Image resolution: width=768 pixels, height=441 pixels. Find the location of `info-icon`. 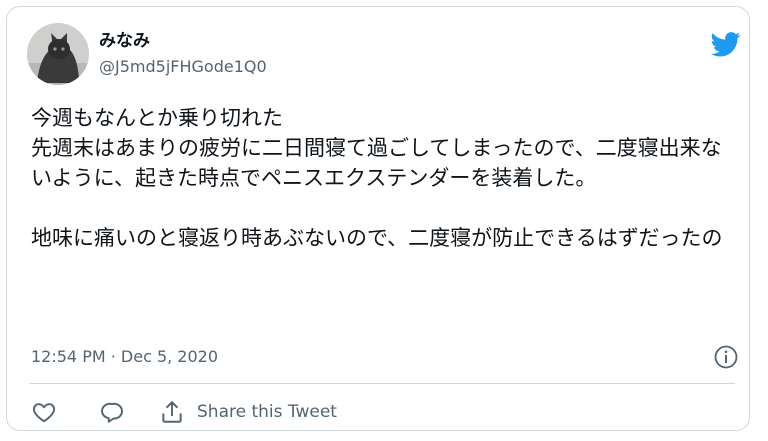

info-icon is located at coordinates (726, 357).